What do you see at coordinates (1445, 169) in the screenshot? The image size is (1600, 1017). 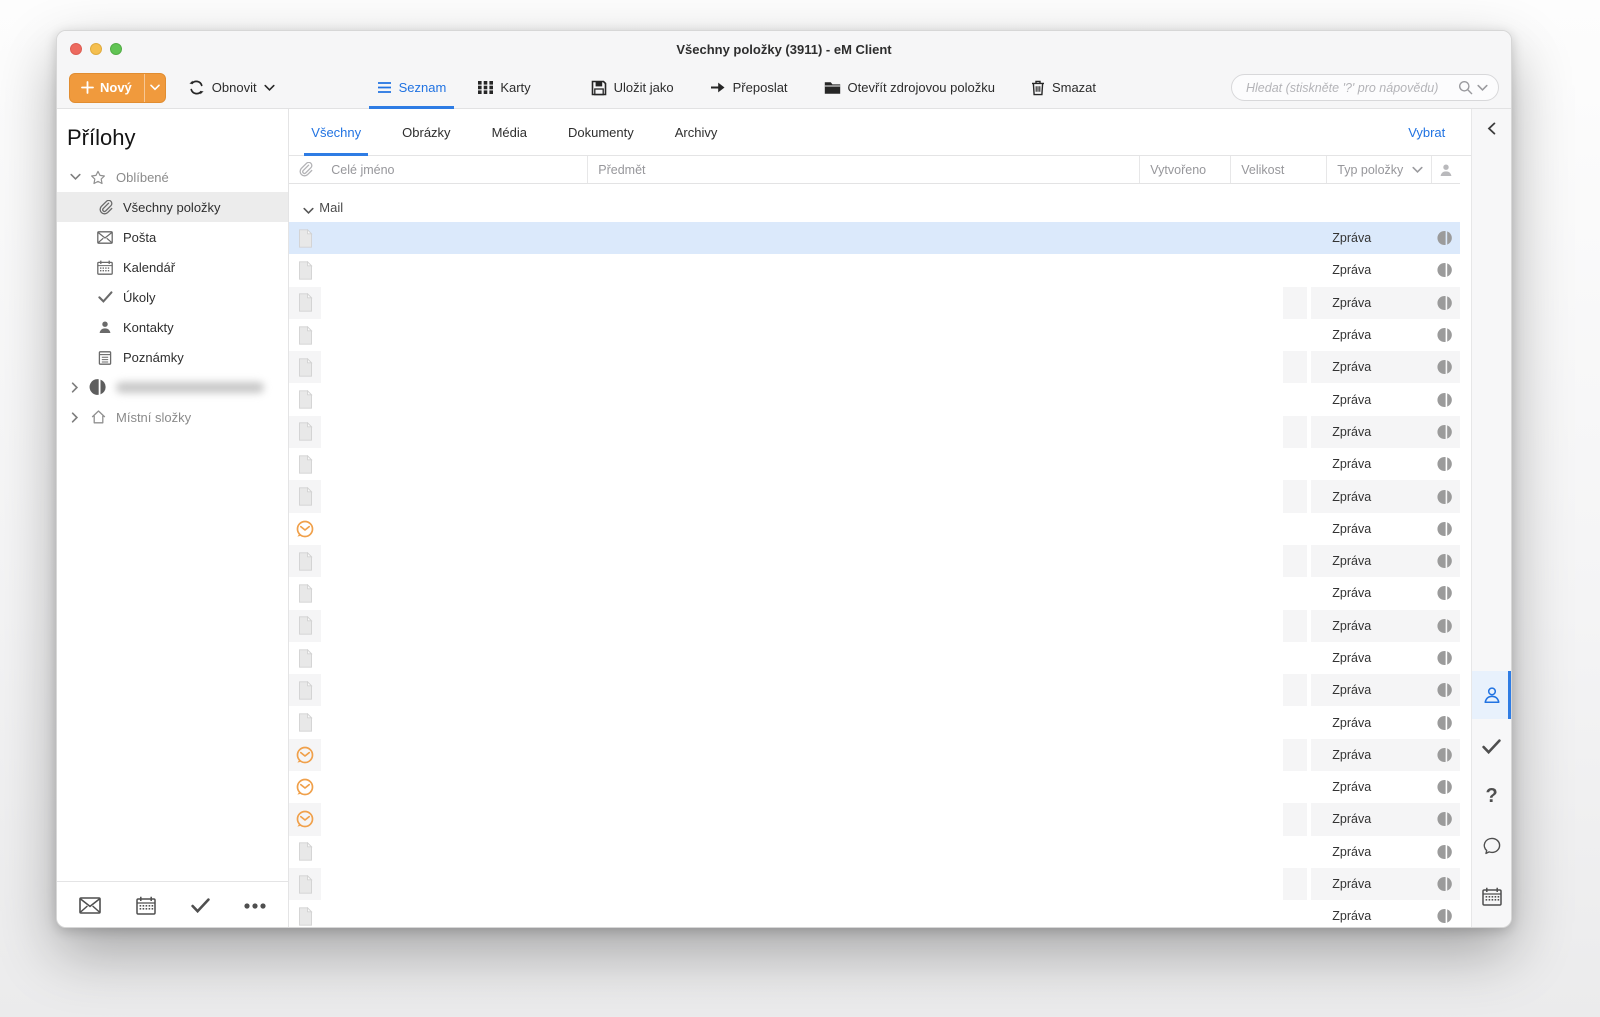 I see `column-header-contact` at bounding box center [1445, 169].